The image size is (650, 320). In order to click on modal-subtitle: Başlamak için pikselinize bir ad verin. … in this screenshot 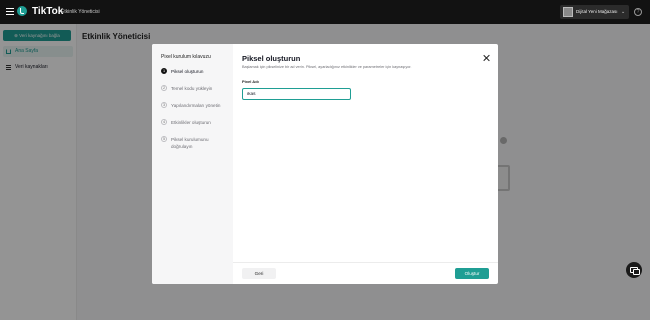, I will do `click(327, 67)`.